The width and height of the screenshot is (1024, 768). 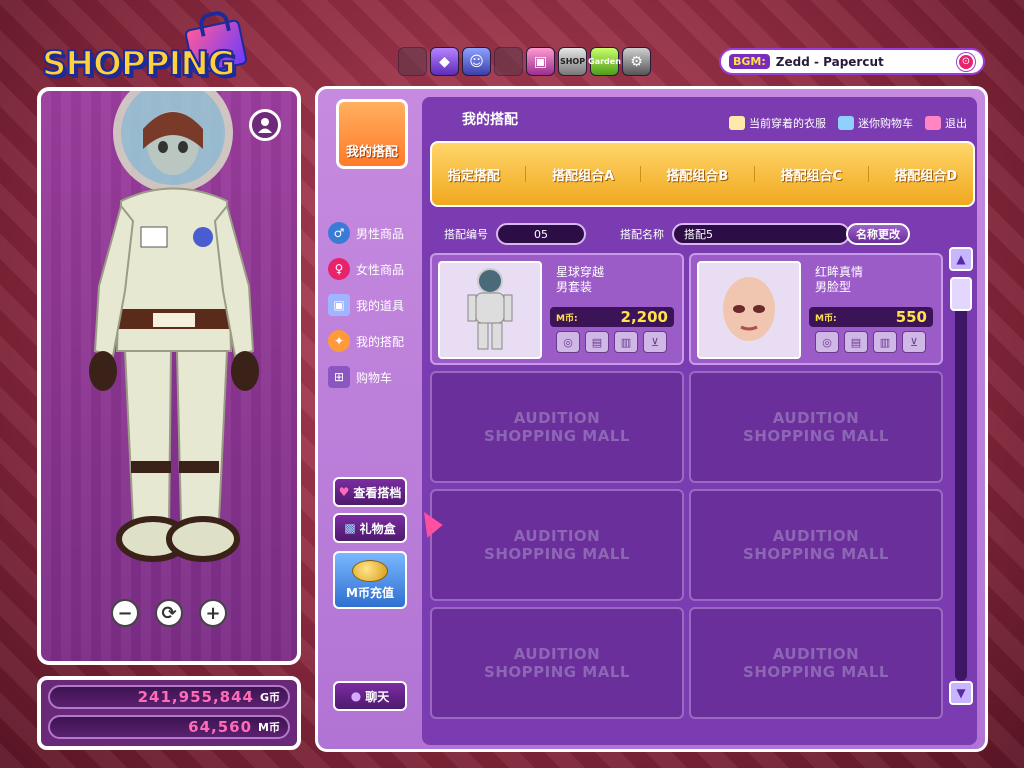 I want to click on tab-combo-c: 搭配组合C, so click(x=812, y=174).